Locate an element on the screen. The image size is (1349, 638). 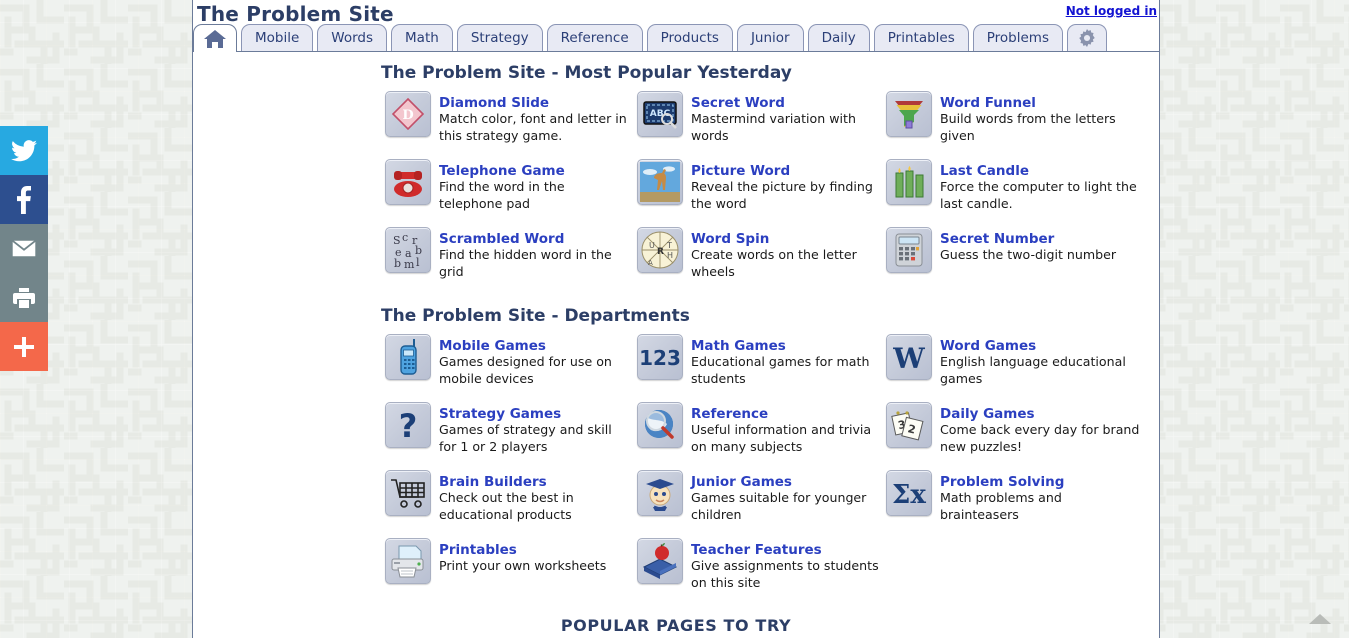
item-title: Math Games is located at coordinates (738, 346).